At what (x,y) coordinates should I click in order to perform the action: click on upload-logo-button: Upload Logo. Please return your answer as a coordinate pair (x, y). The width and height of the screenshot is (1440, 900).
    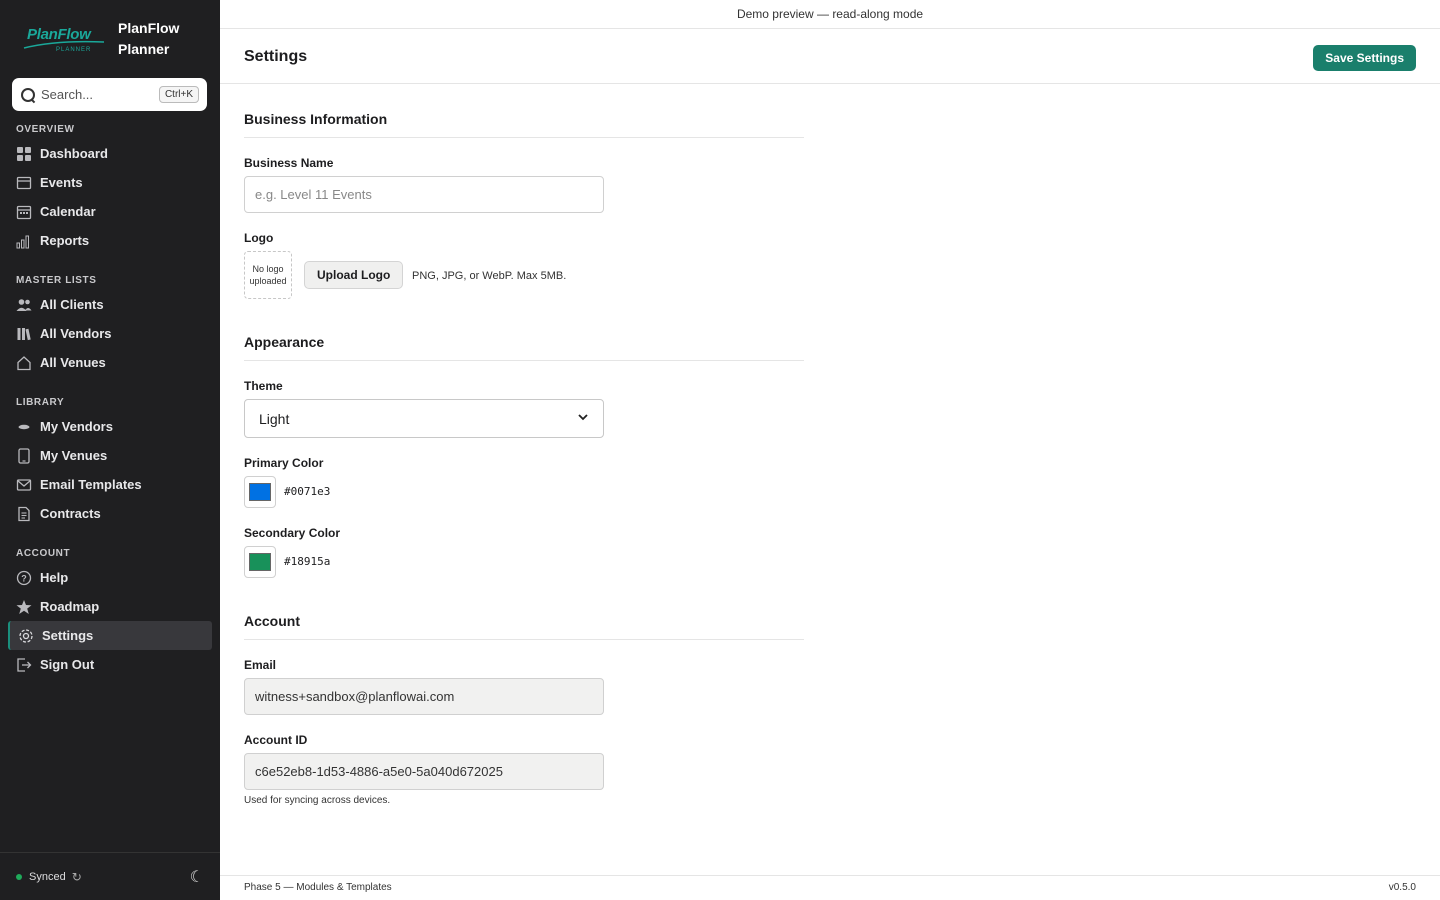
    Looking at the image, I should click on (354, 275).